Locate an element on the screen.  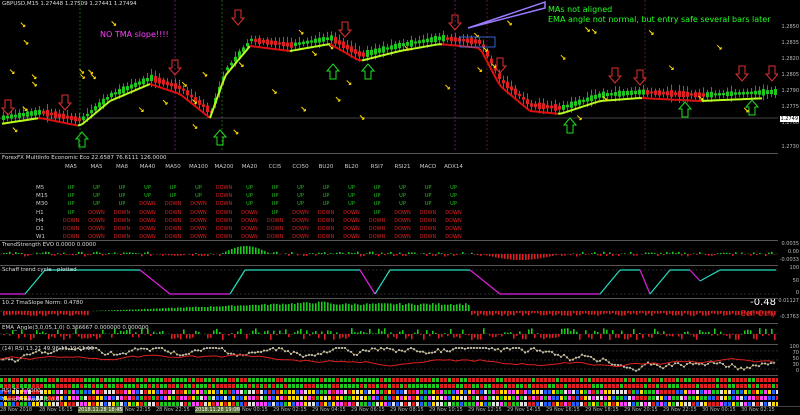
rsi-pane: (14) RSI 13.21 49.96 11.19 11.10 is located at coordinates (389, 359).